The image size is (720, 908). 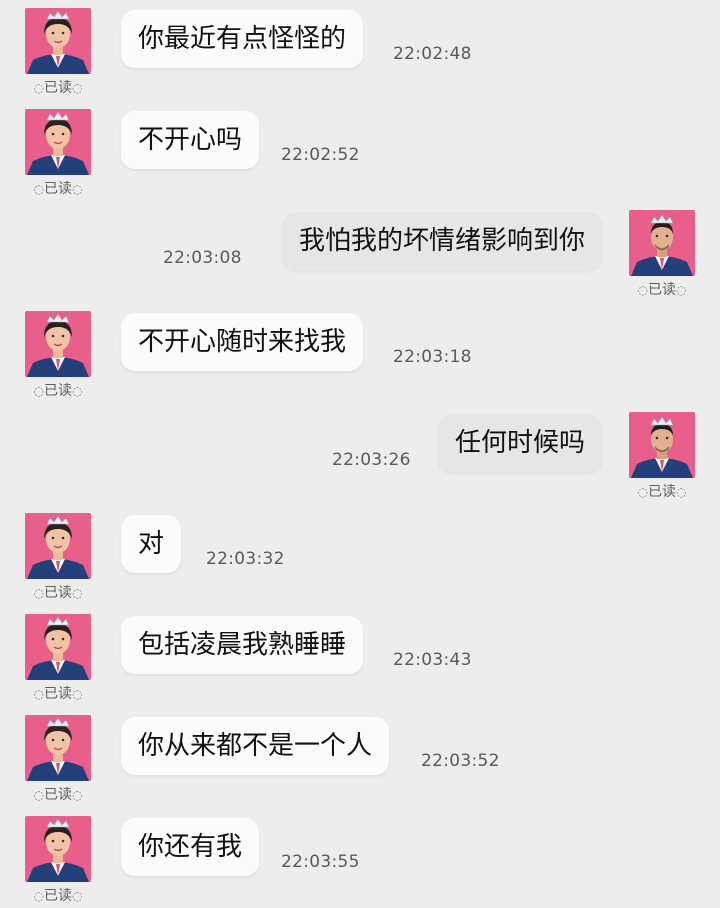 What do you see at coordinates (245, 559) in the screenshot?
I see `message-time: 22:03:32` at bounding box center [245, 559].